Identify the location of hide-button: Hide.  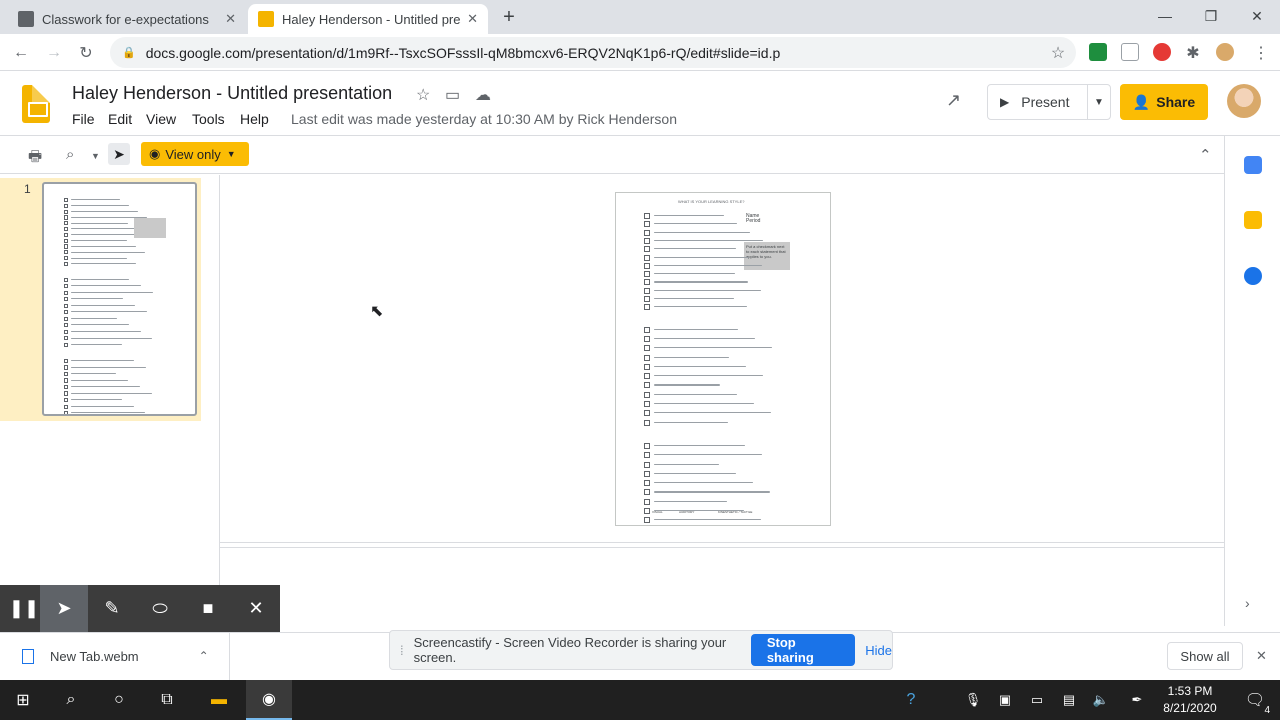
(878, 650).